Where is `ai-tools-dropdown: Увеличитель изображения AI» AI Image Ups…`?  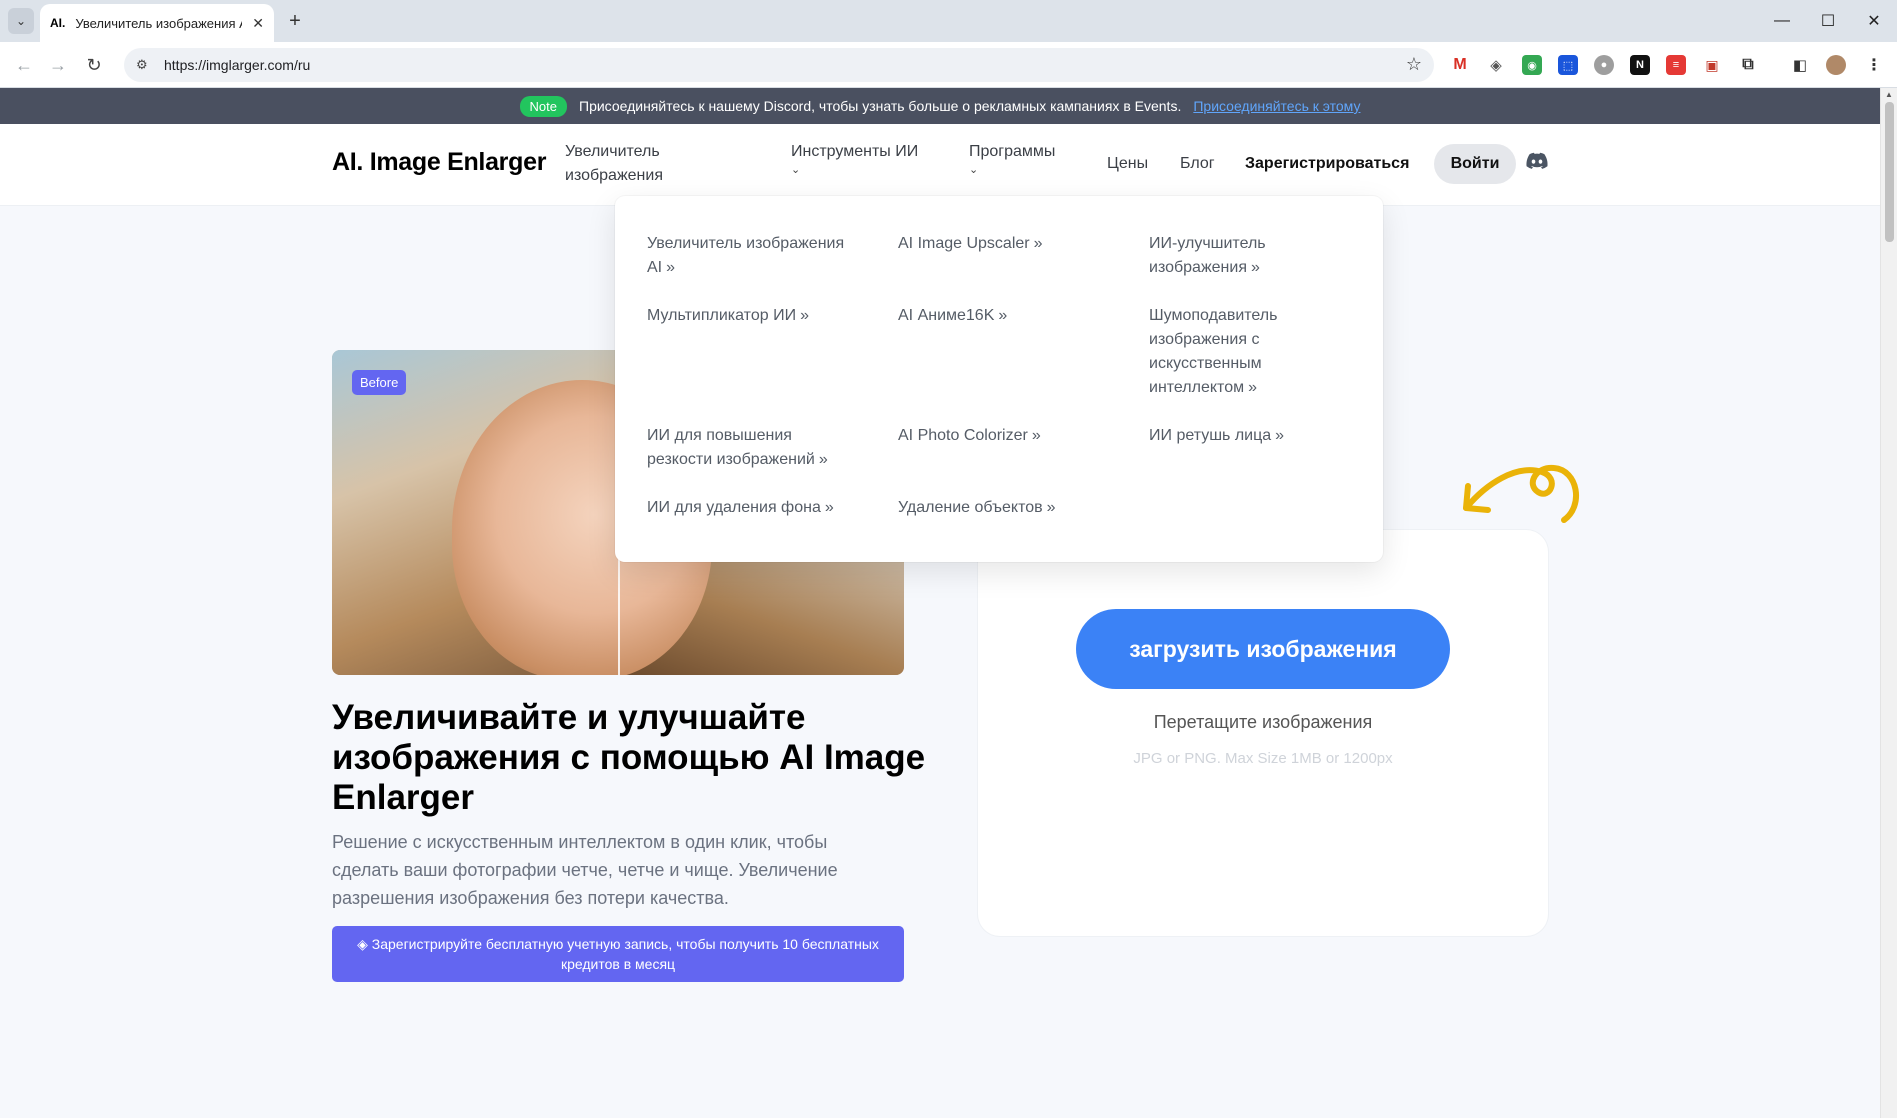 ai-tools-dropdown: Увеличитель изображения AI» AI Image Ups… is located at coordinates (999, 379).